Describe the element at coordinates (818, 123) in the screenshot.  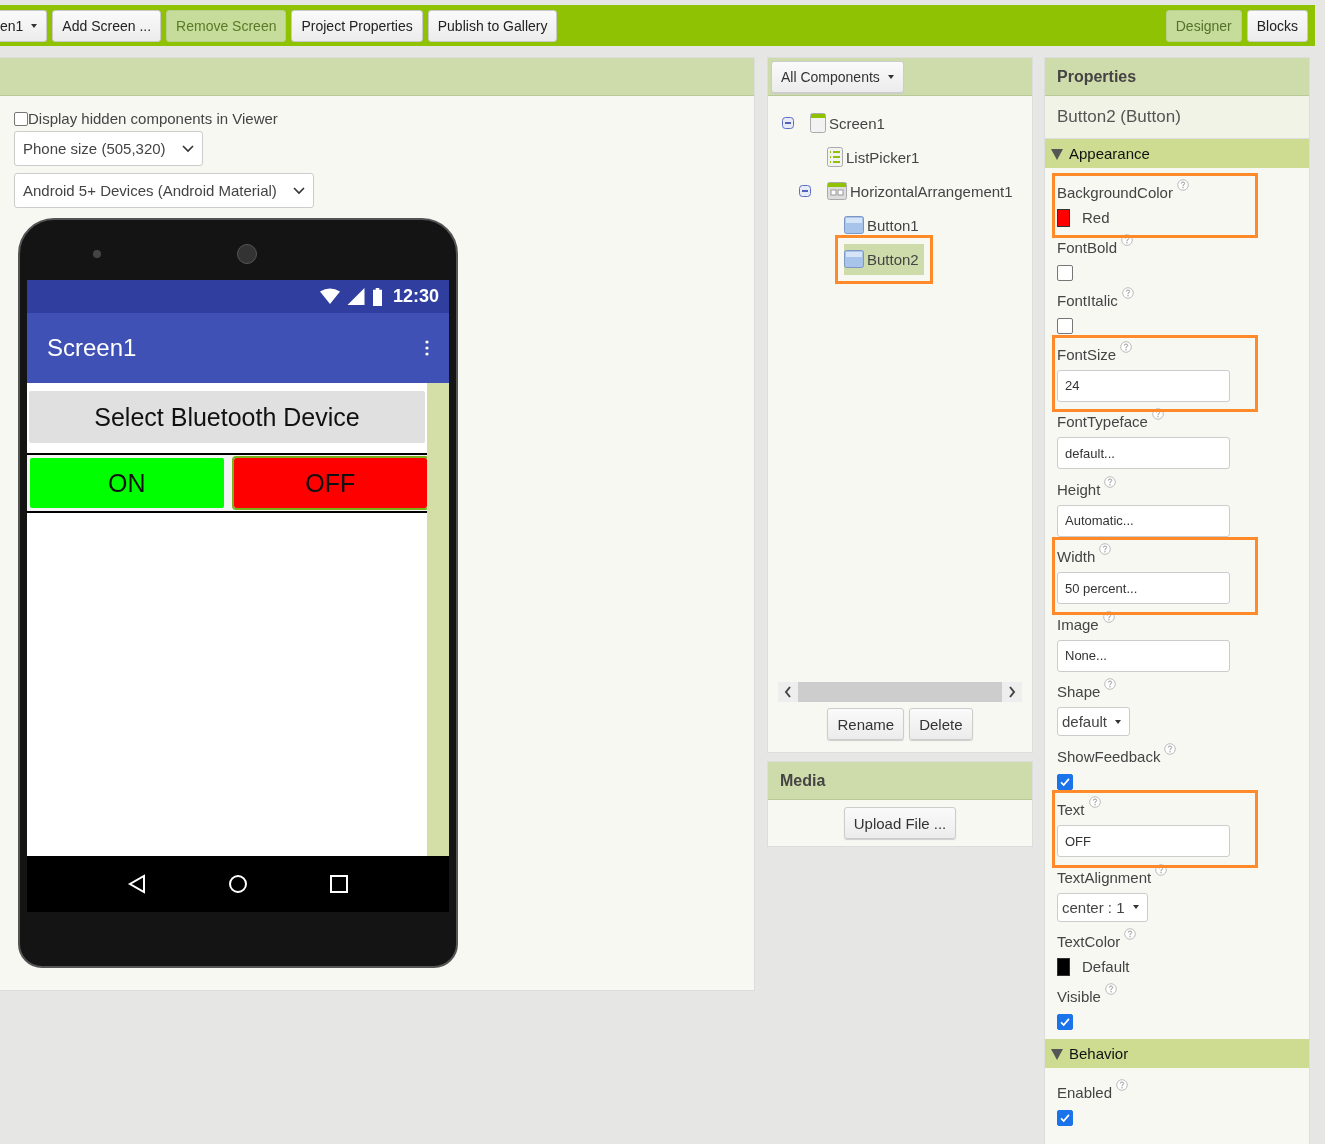
I see `screen-icon` at that location.